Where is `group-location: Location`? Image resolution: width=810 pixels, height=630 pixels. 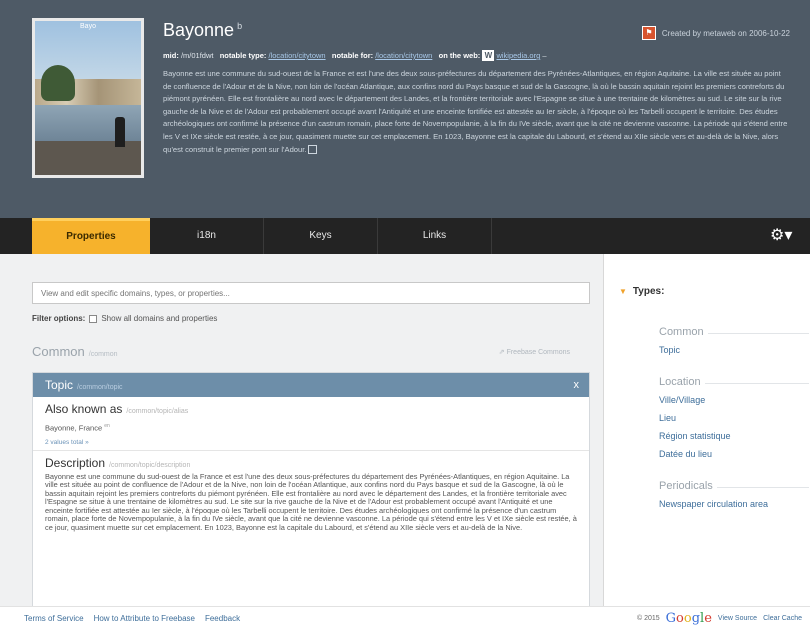
group-location: Location is located at coordinates (734, 382).